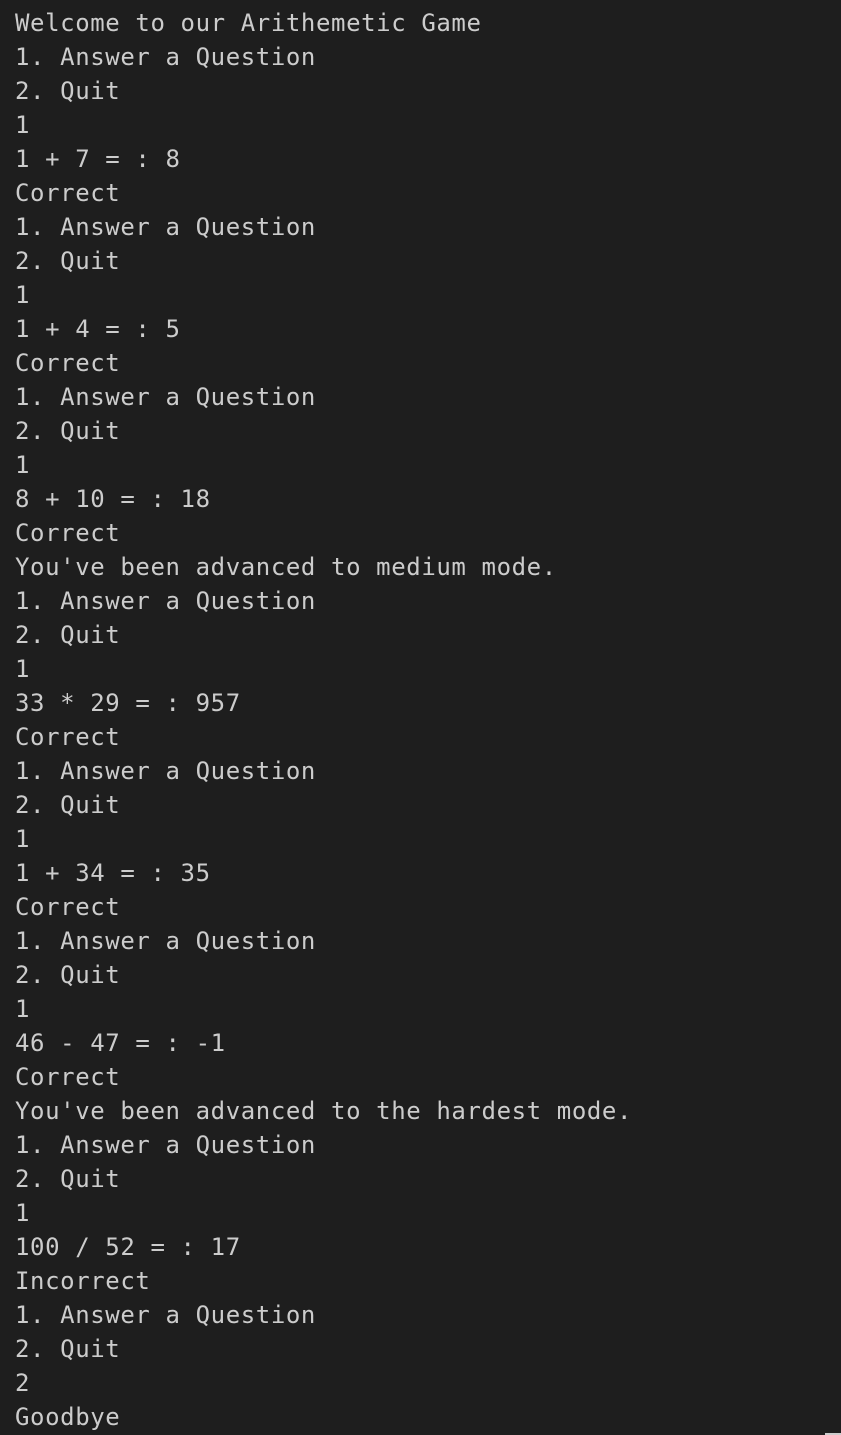 The image size is (841, 1435). What do you see at coordinates (248, 23) in the screenshot?
I see `terminal-line: Welcome to our Arithemetic Game` at bounding box center [248, 23].